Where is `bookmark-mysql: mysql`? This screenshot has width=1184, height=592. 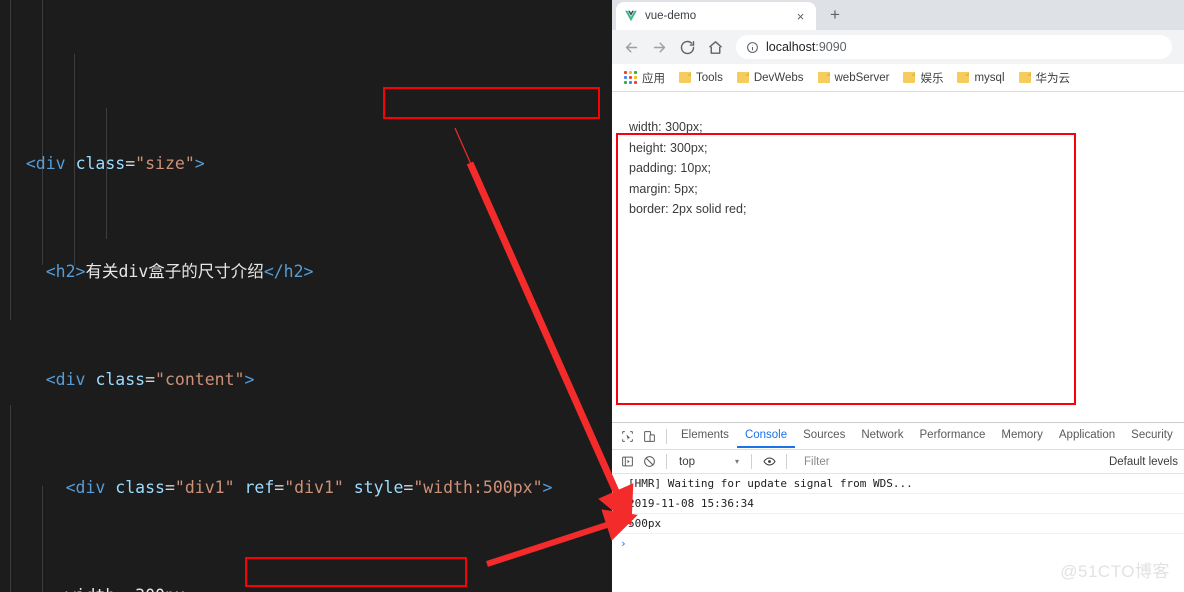
bookmark-mysql: mysql is located at coordinates (980, 78).